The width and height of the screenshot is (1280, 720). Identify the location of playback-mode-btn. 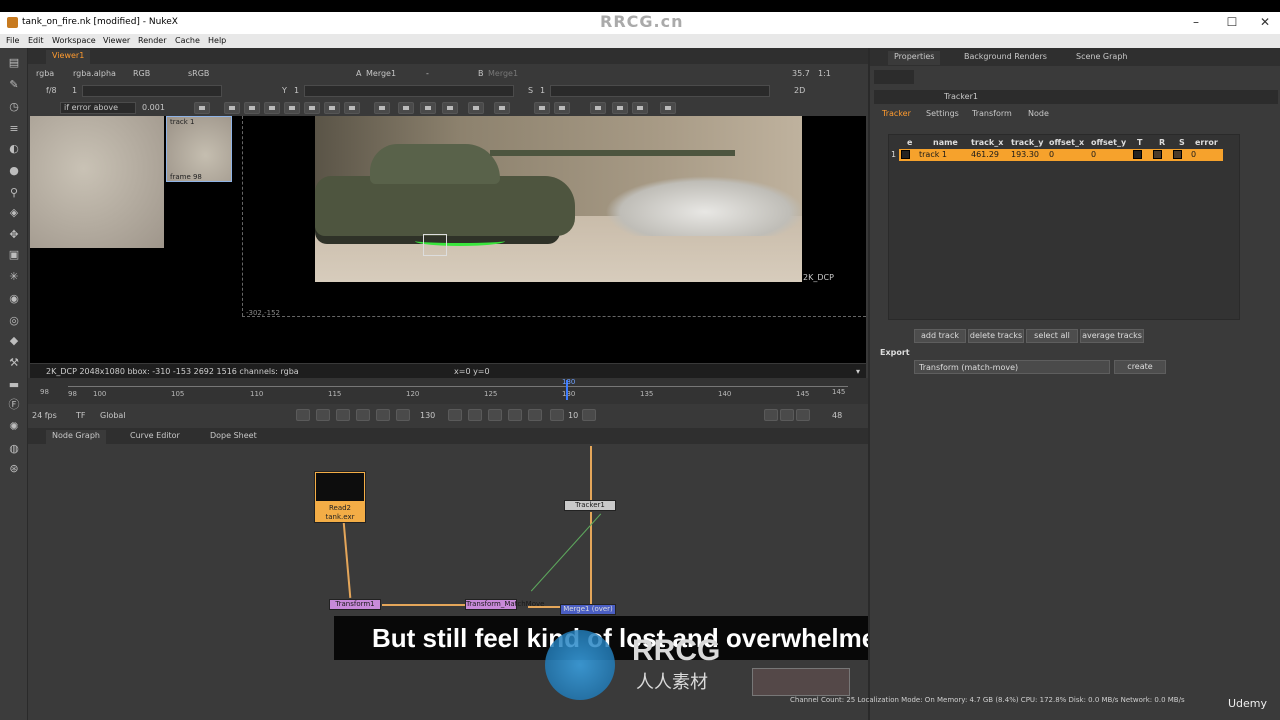
(303, 415).